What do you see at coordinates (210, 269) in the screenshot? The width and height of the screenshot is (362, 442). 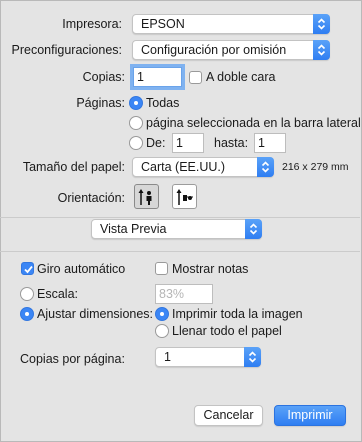 I see `show-notes-label: Mostrar notas` at bounding box center [210, 269].